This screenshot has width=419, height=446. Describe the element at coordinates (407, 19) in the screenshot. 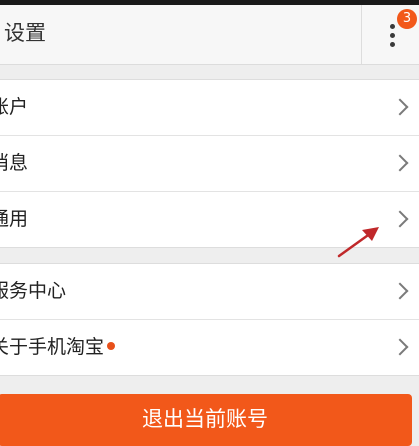

I see `notification-badge: 3` at that location.